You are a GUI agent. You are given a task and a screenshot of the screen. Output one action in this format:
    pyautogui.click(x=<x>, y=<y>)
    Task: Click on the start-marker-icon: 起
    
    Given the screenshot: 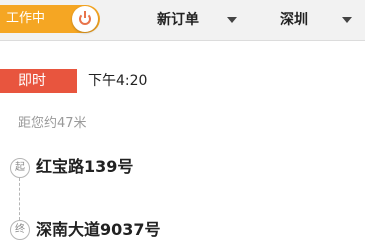 What is the action you would take?
    pyautogui.click(x=20, y=168)
    